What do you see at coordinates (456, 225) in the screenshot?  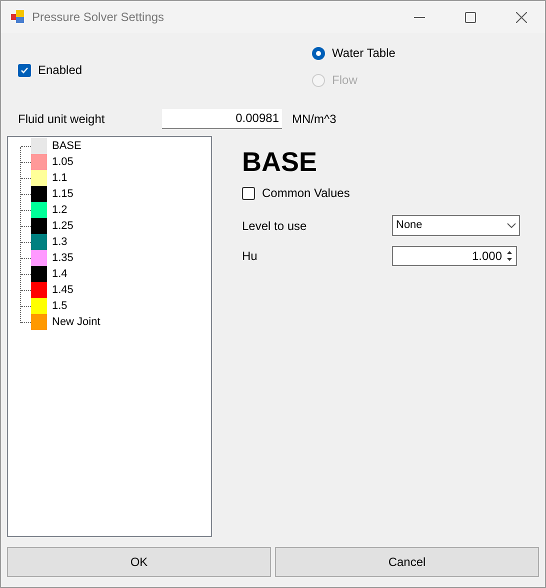 I see `level-dropdown: None` at bounding box center [456, 225].